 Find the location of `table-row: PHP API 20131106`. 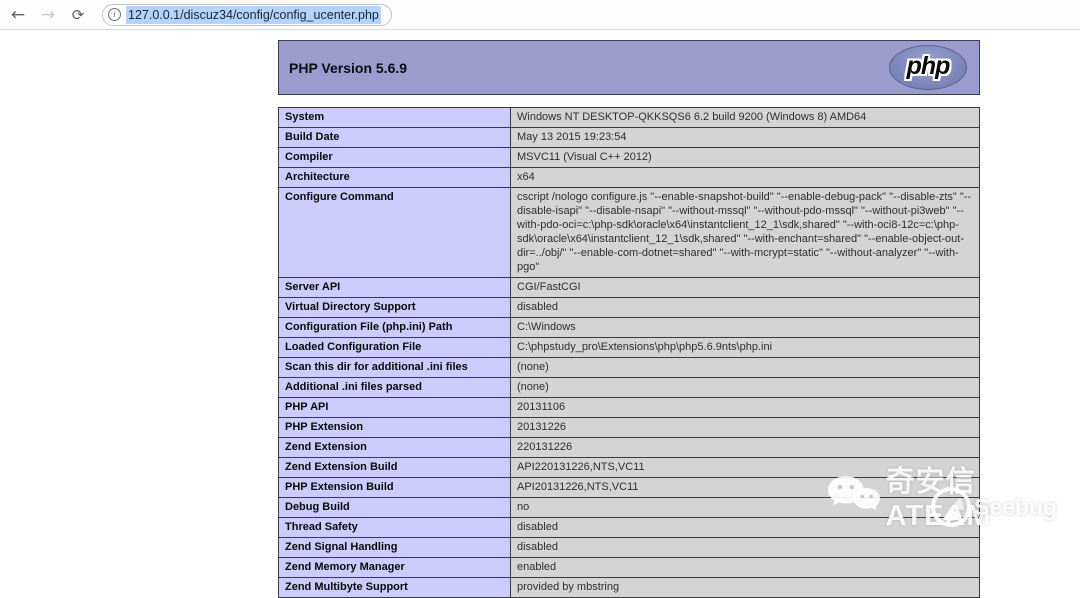

table-row: PHP API 20131106 is located at coordinates (629, 407).